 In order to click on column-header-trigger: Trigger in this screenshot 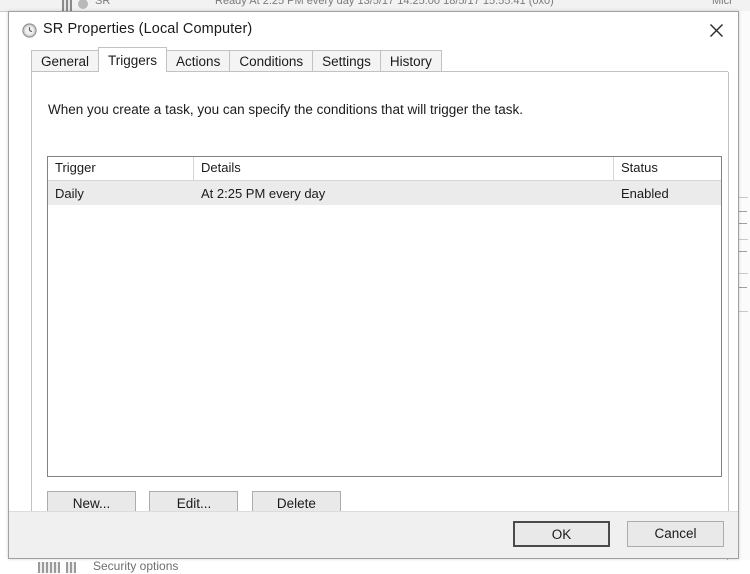, I will do `click(121, 168)`.